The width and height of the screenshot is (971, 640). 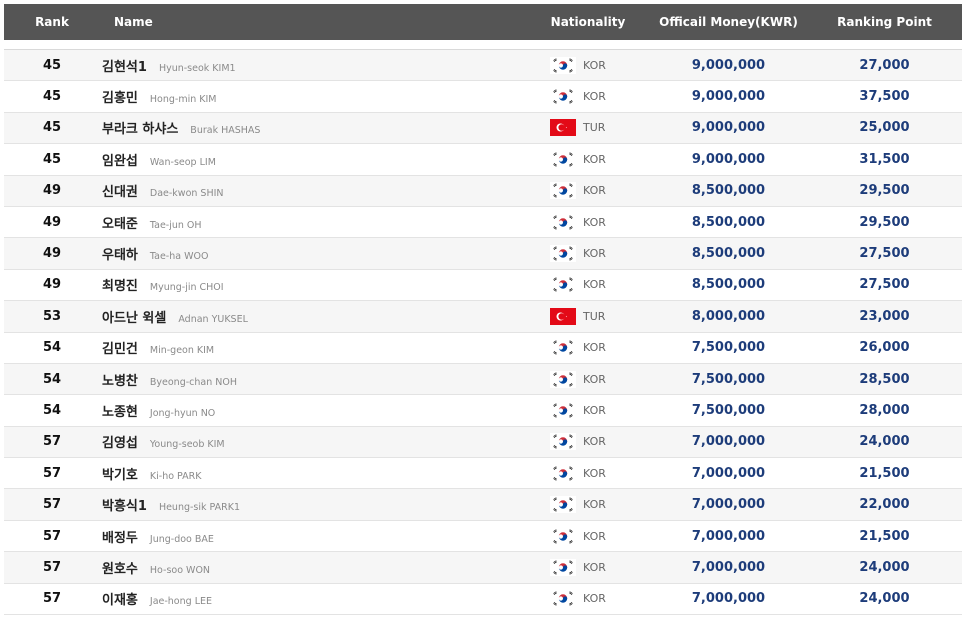 I want to click on korean-name: 김홍민, so click(x=120, y=96).